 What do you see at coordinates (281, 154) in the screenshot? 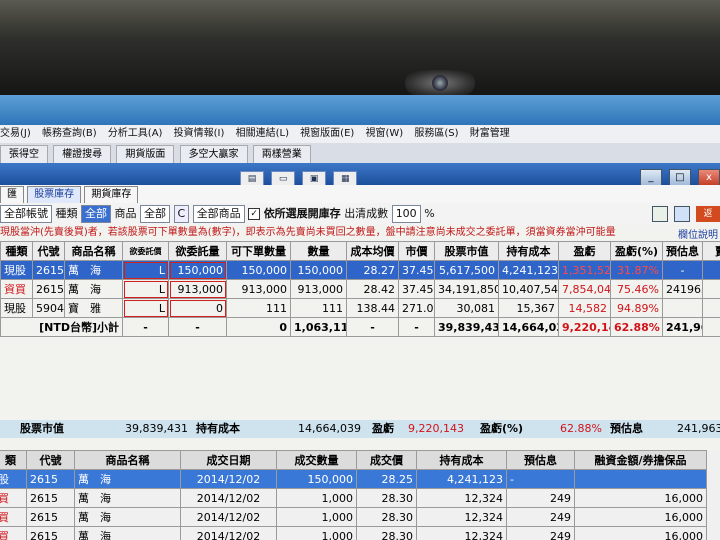
I see `tab-layout-5: 兩樣營業` at bounding box center [281, 154].